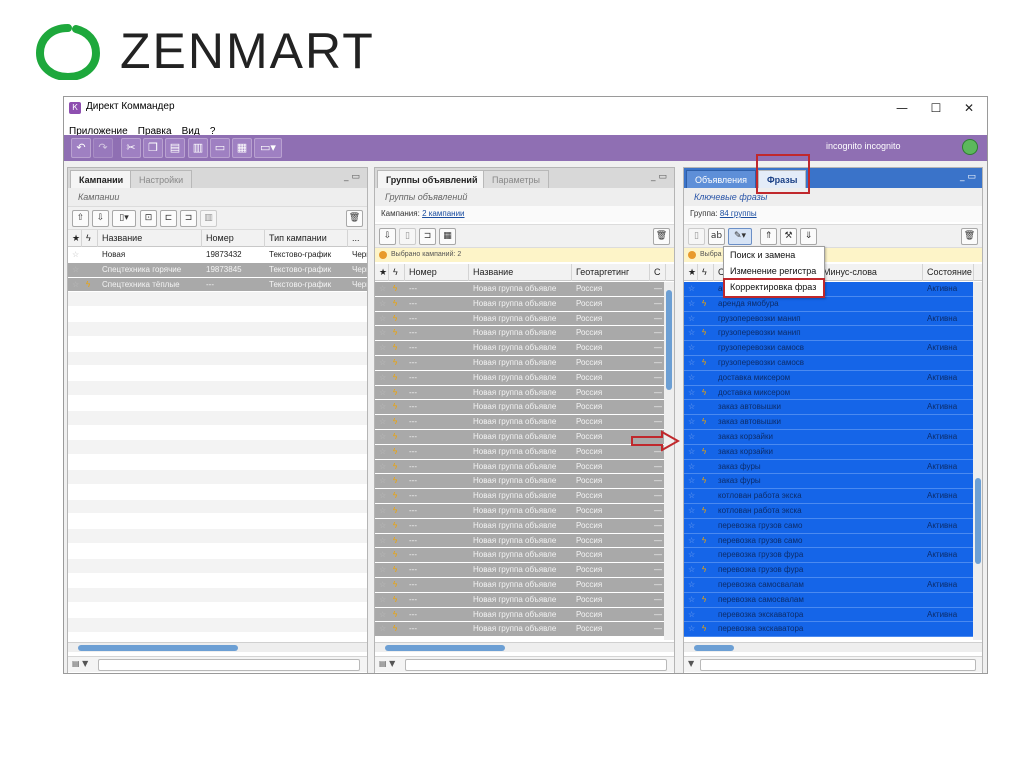 The image size is (1024, 768). What do you see at coordinates (198, 148) in the screenshot?
I see `chart-icon: ▥` at bounding box center [198, 148].